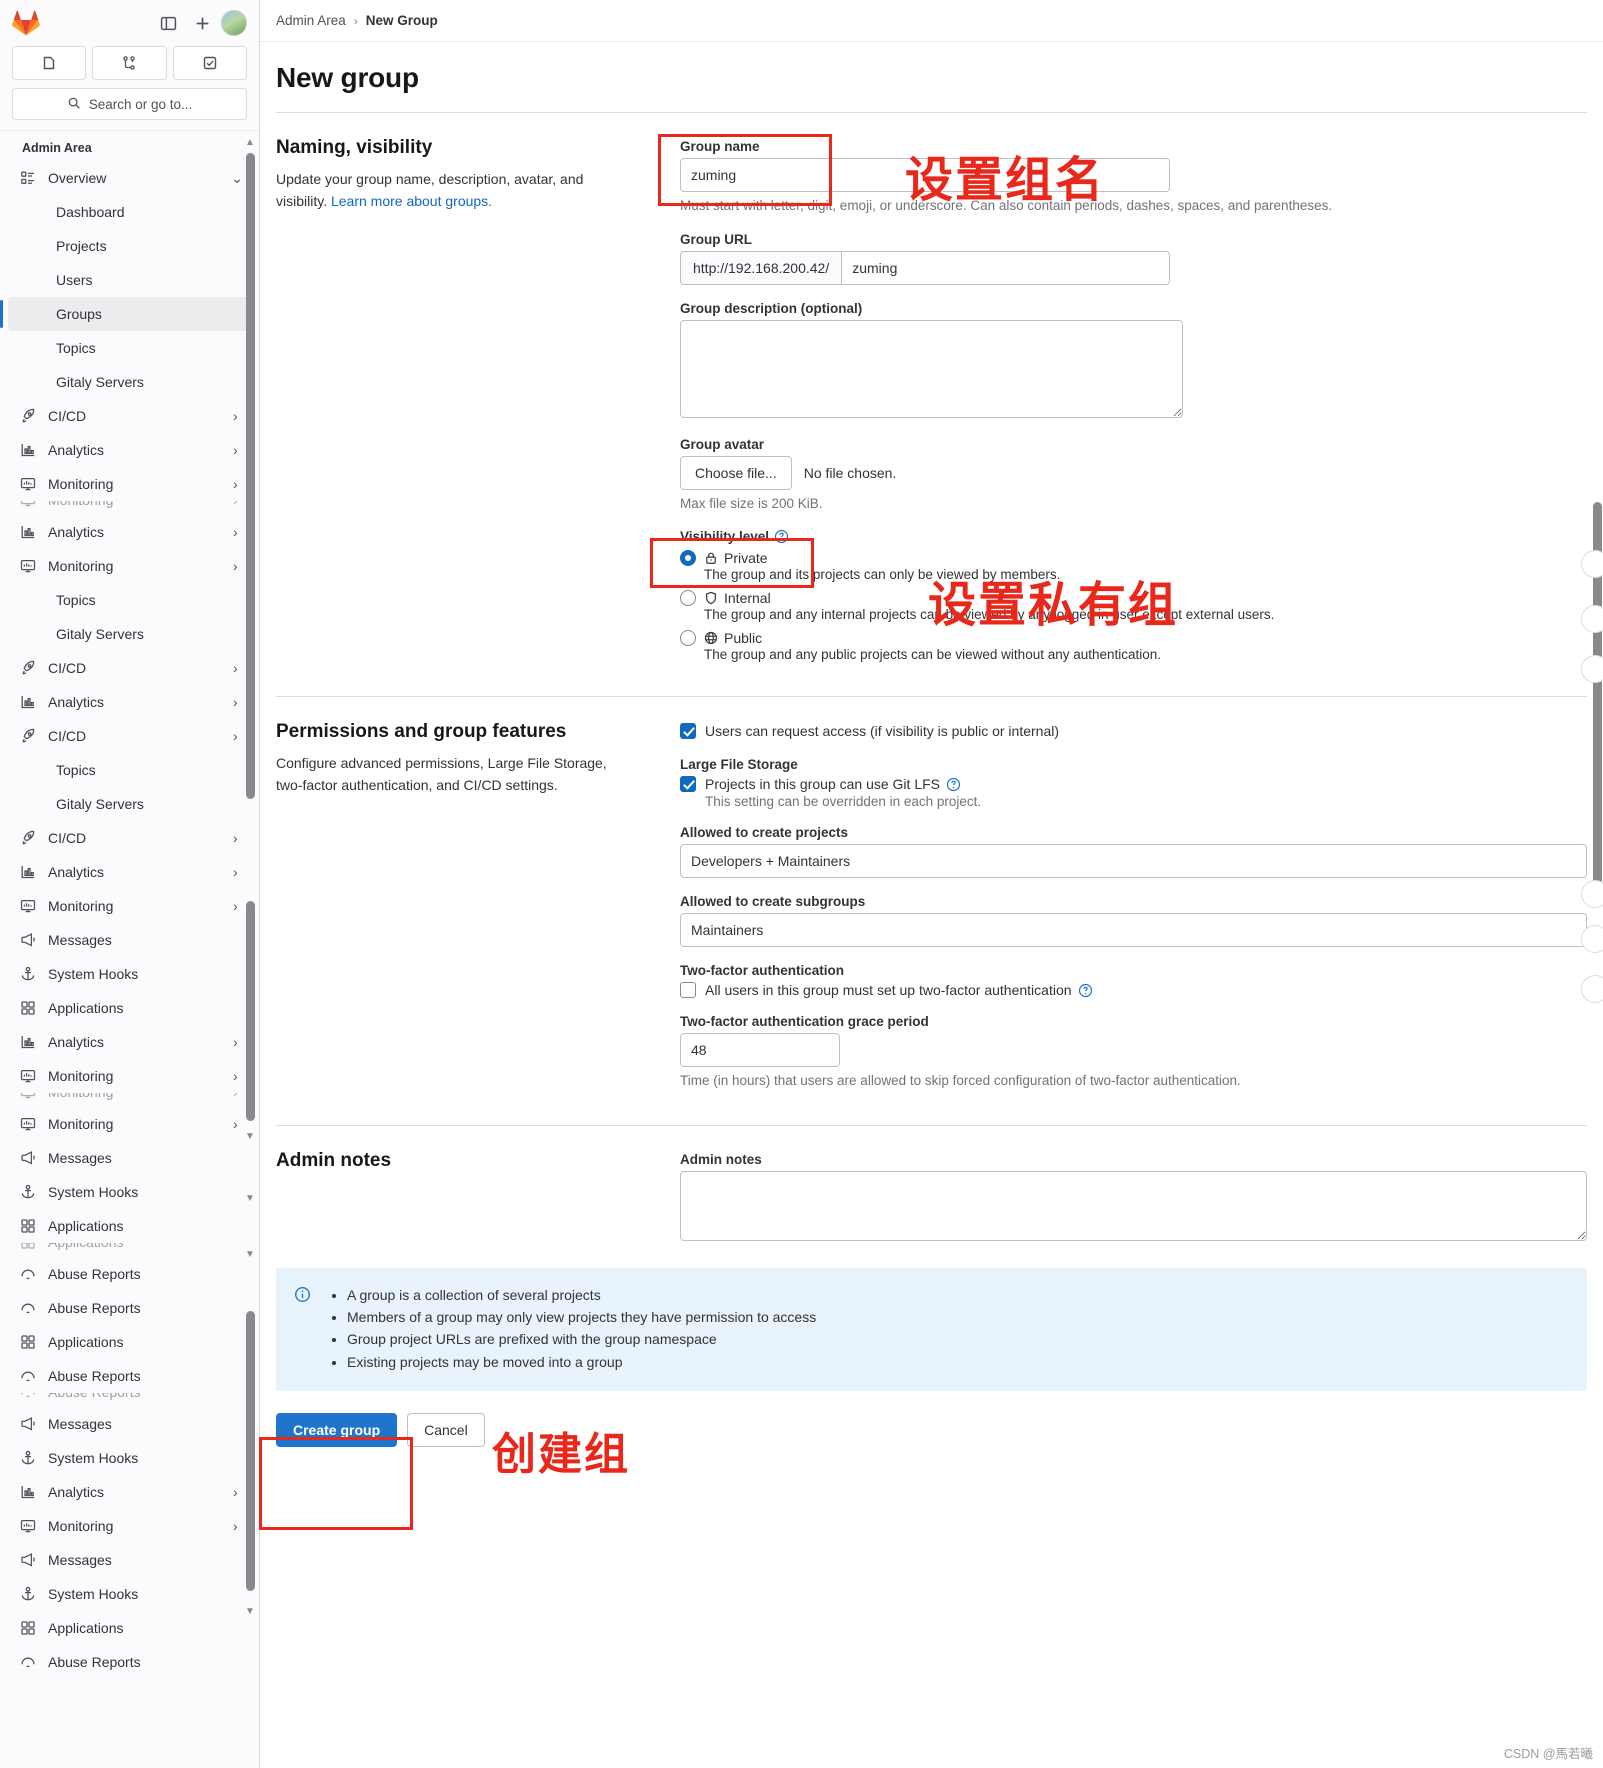  I want to click on rocket-icon, so click(28, 668).